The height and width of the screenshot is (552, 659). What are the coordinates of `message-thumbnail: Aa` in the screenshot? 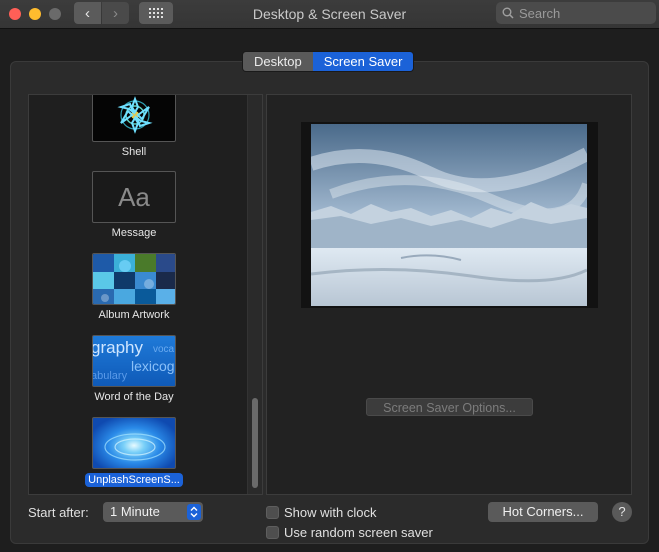 It's located at (134, 197).